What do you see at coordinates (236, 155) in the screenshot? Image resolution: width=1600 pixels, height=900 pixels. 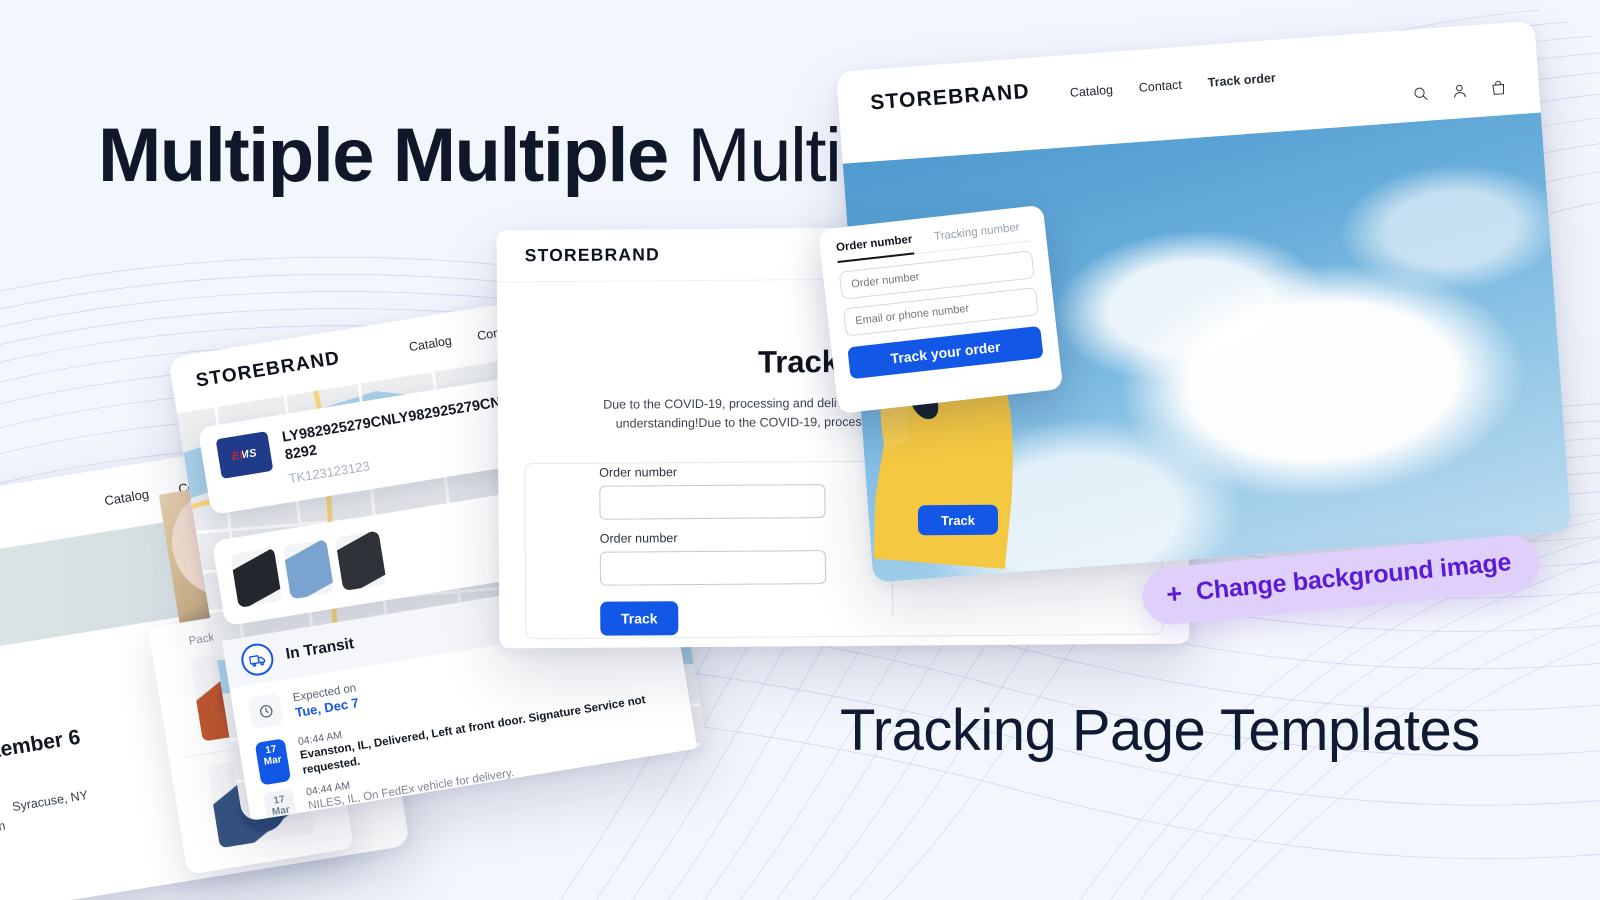 I see `headline-word-1: Multiple` at bounding box center [236, 155].